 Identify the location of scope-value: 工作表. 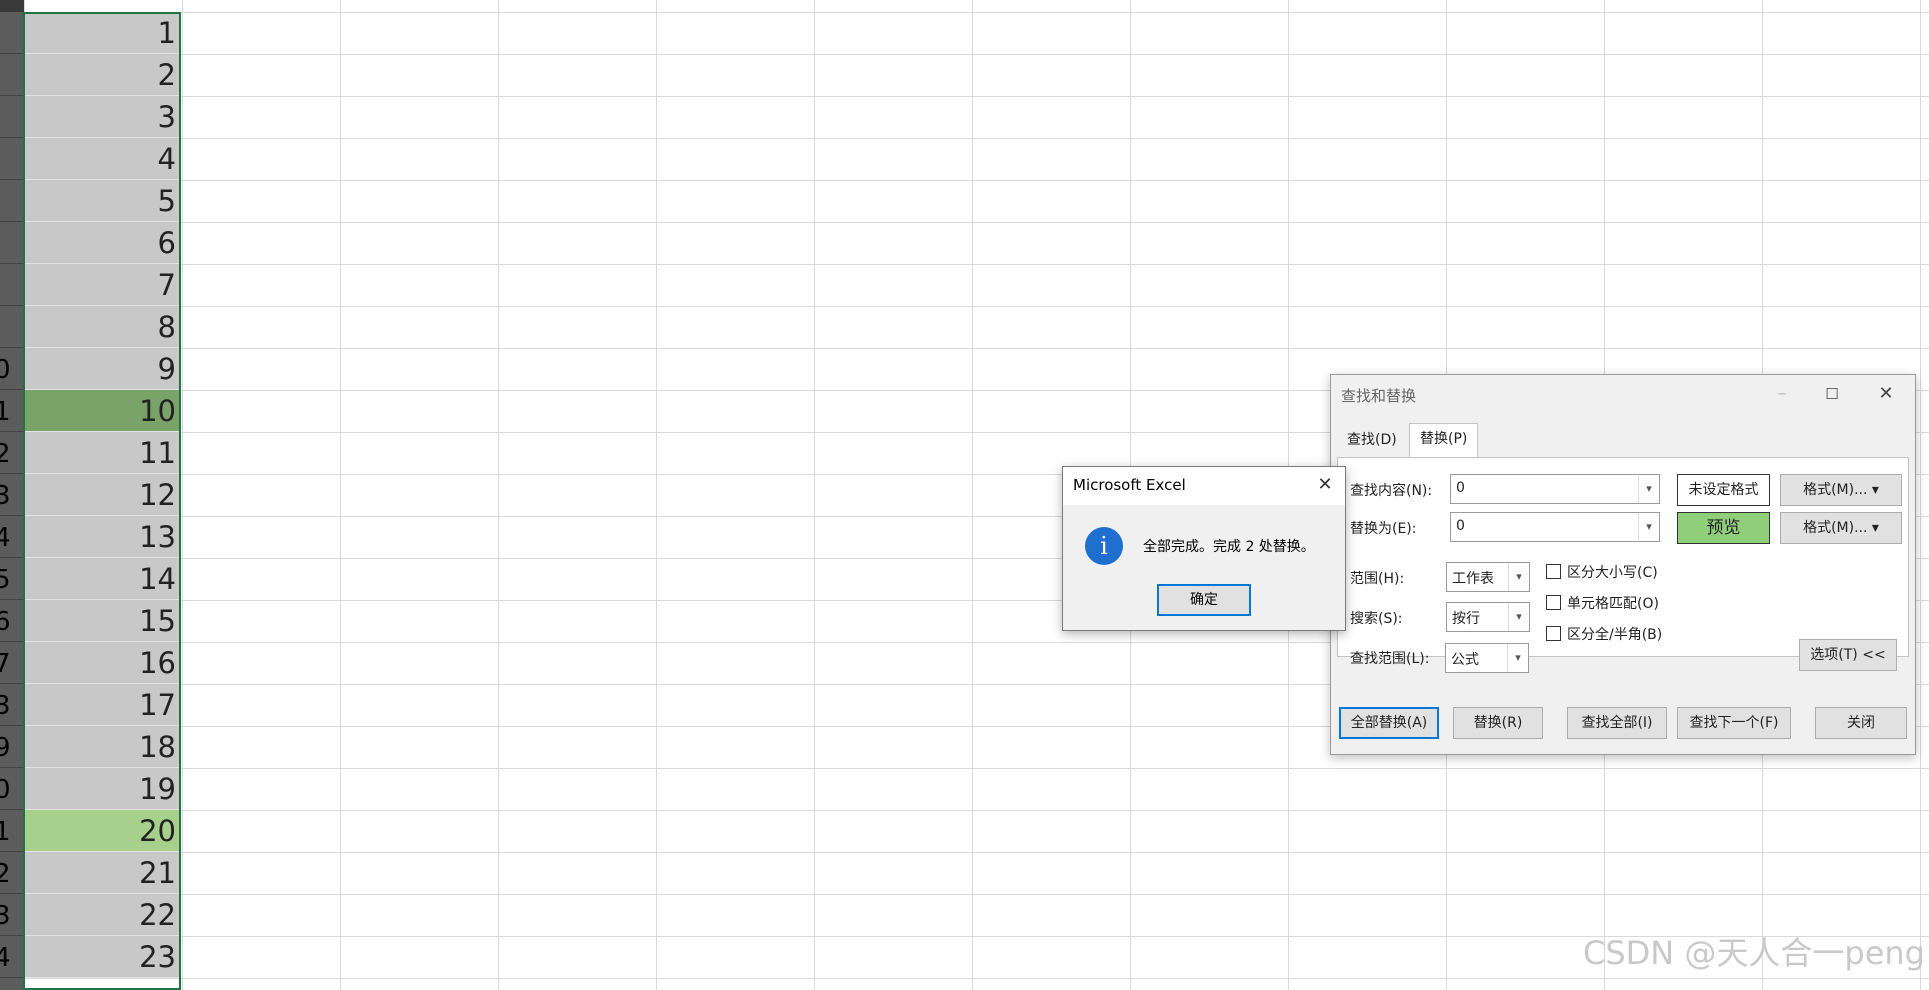
(1473, 579).